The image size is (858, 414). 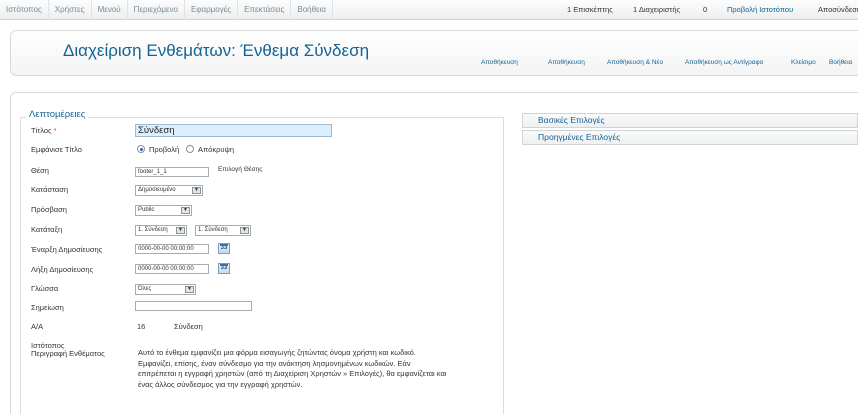 I want to click on menu-item-content: Περιεχόμενο, so click(x=156, y=10).